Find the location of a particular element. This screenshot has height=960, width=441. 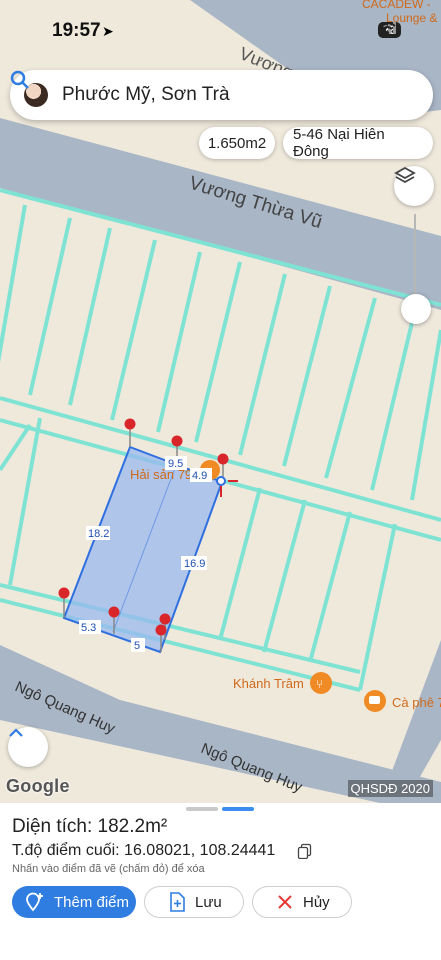

add-point-label: Thêm điểm is located at coordinates (92, 902).